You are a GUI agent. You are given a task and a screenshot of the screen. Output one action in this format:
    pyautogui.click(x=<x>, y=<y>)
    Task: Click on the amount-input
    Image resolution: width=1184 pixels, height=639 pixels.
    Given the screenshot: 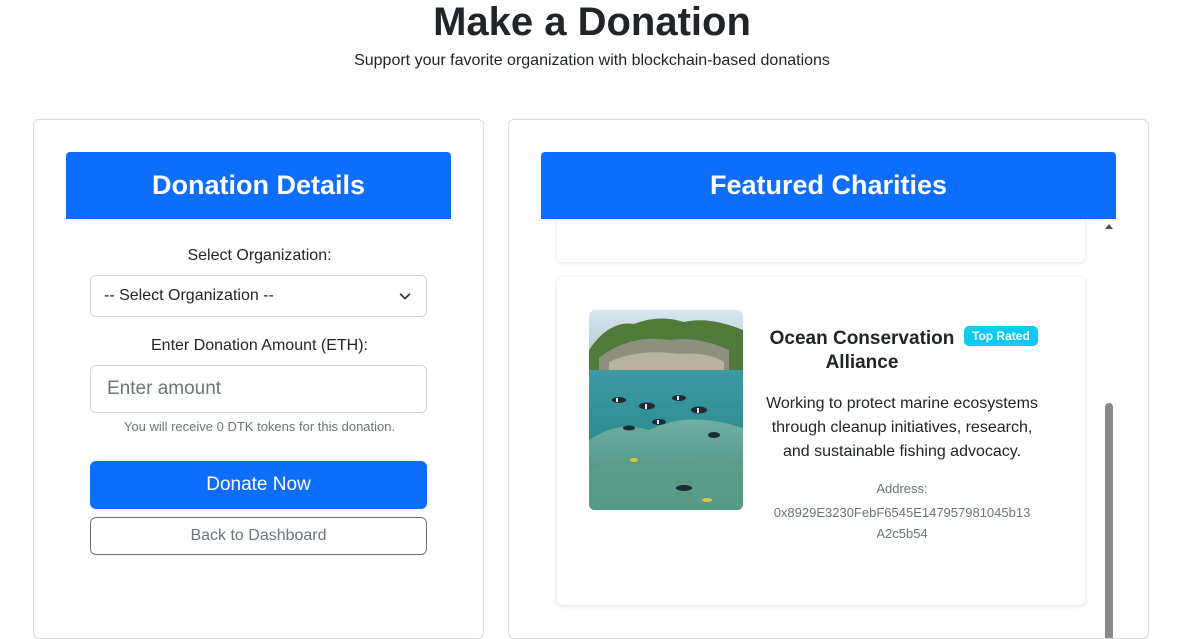 What is the action you would take?
    pyautogui.click(x=258, y=389)
    